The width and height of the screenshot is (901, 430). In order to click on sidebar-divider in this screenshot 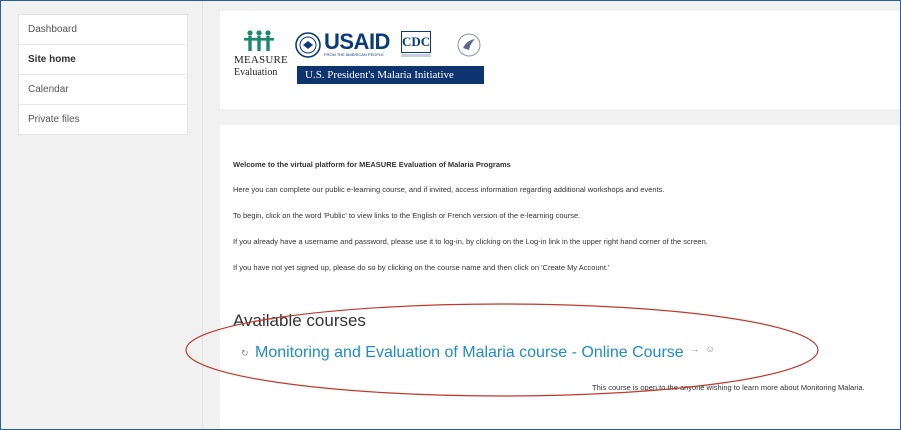, I will do `click(202, 215)`.